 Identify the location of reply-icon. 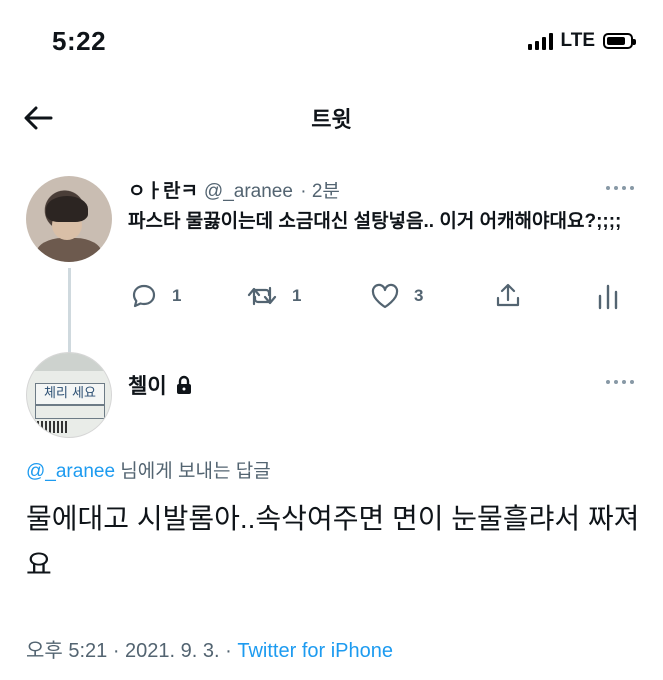
(144, 296).